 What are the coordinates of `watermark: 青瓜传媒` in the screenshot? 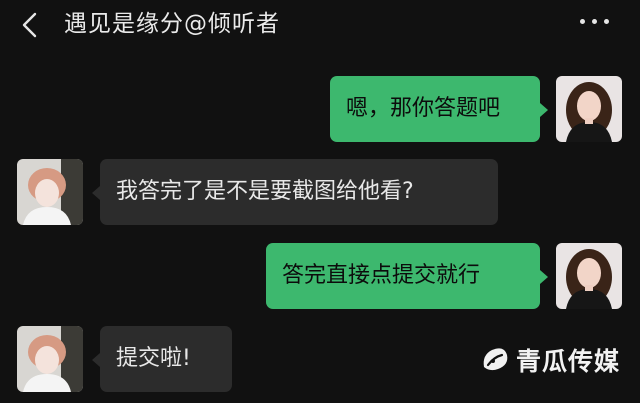 It's located at (550, 360).